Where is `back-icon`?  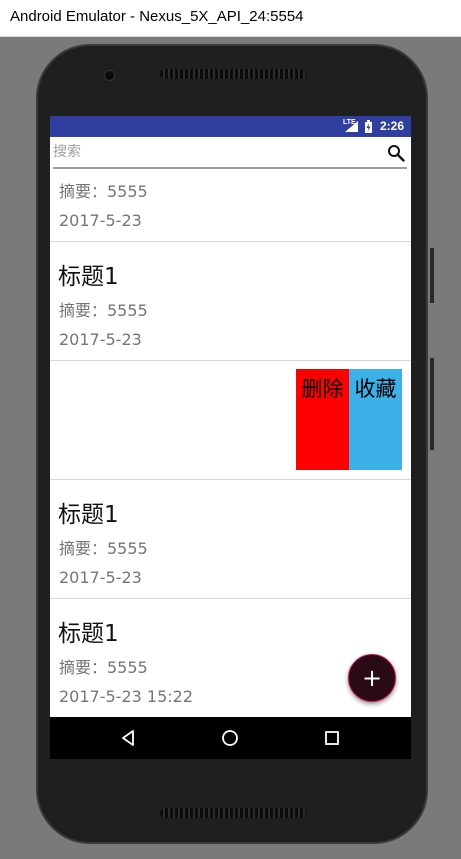
back-icon is located at coordinates (129, 738).